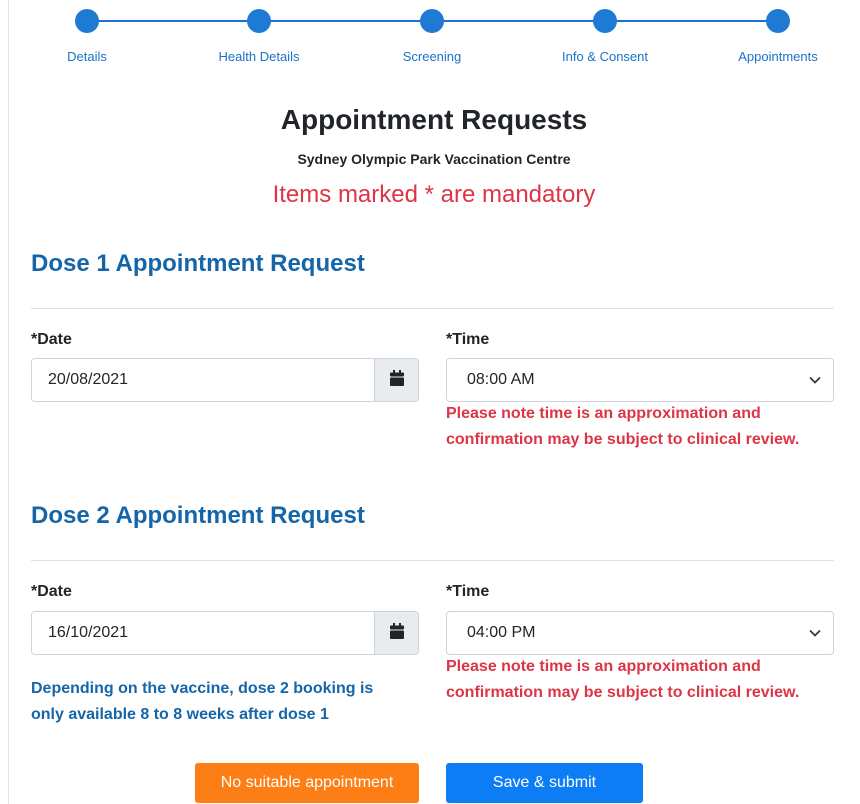 The height and width of the screenshot is (804, 860). What do you see at coordinates (87, 36) in the screenshot?
I see `step-details: Details` at bounding box center [87, 36].